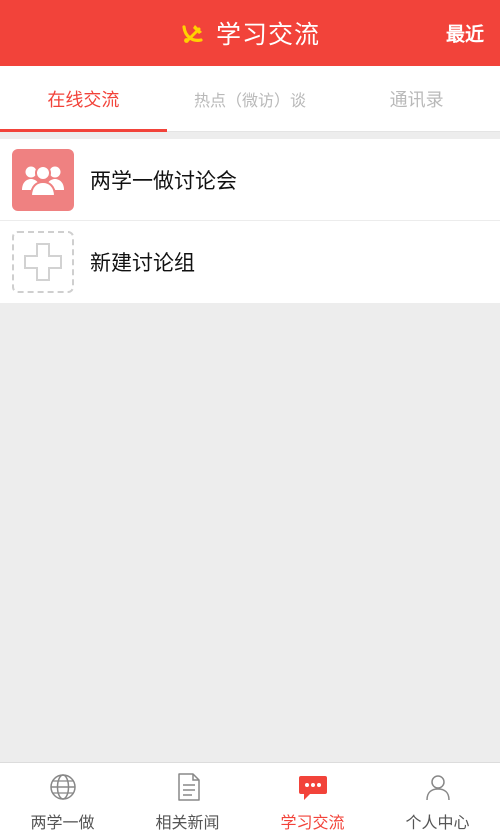  Describe the element at coordinates (313, 787) in the screenshot. I see `chat-bubble-icon` at that location.